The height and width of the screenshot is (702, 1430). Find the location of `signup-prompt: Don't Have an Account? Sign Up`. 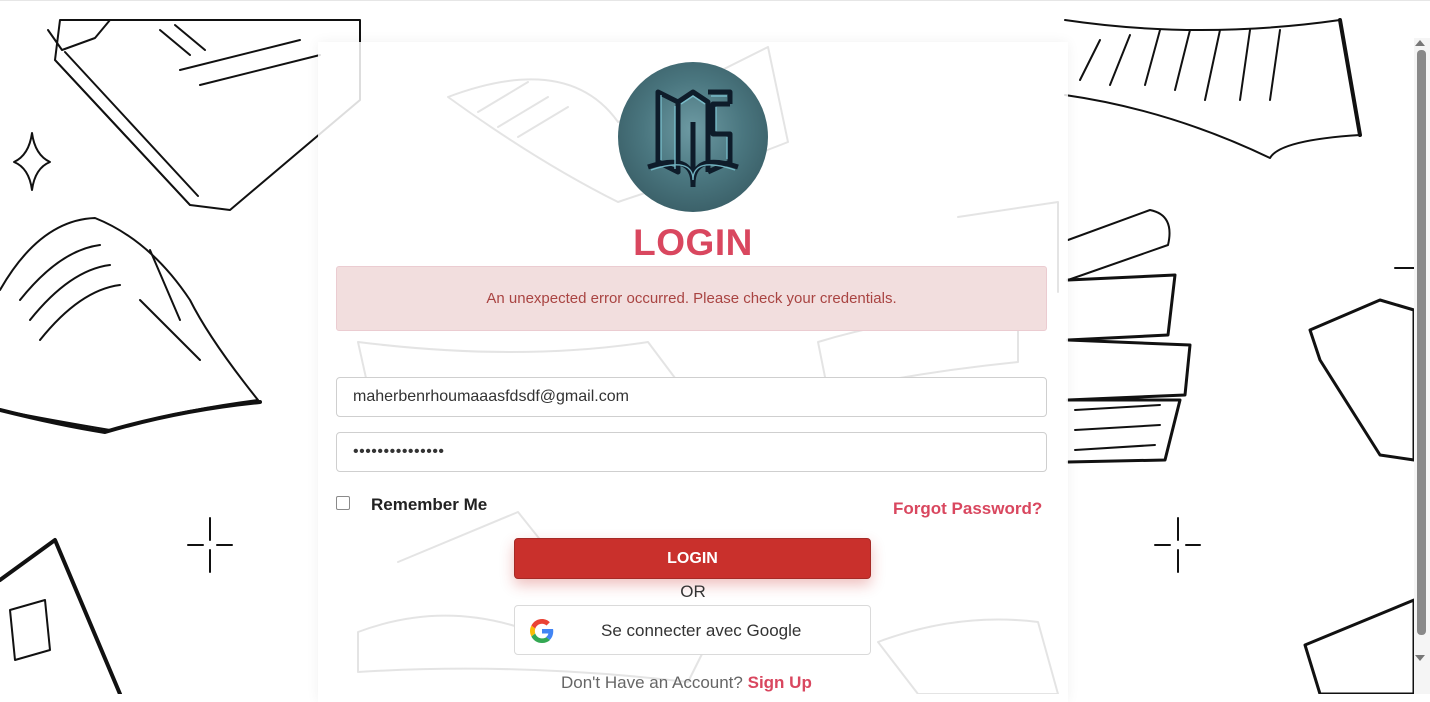

signup-prompt: Don't Have an Account? Sign Up is located at coordinates (686, 683).